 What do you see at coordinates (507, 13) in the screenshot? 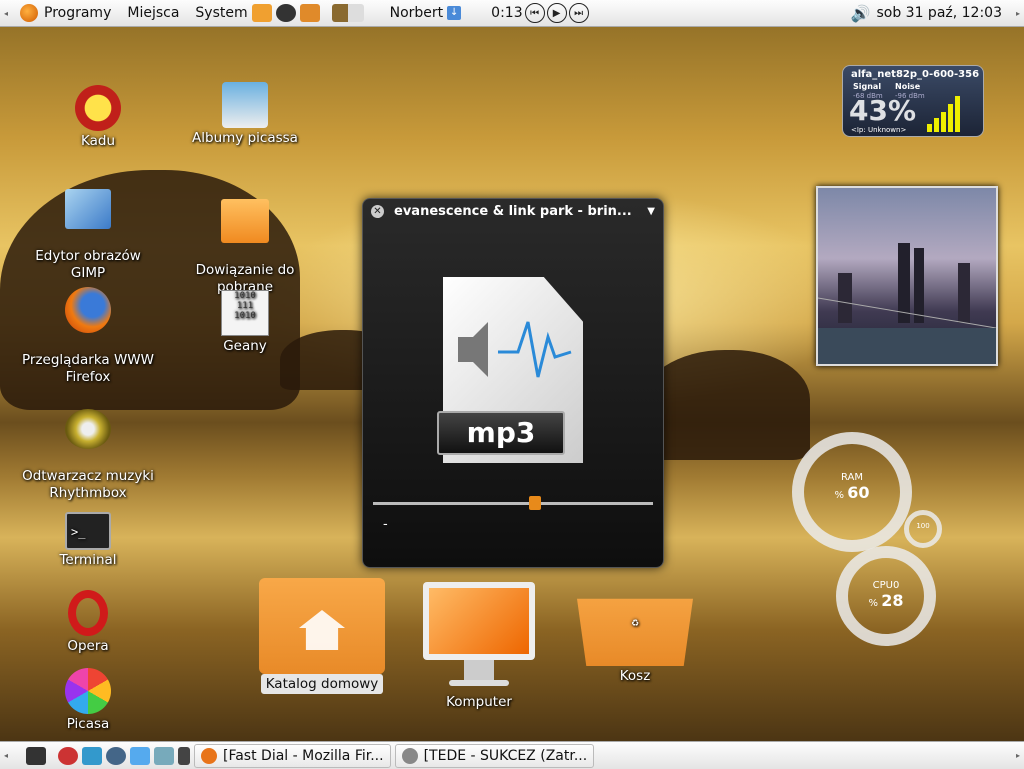
I see `media-time: 0:13` at bounding box center [507, 13].